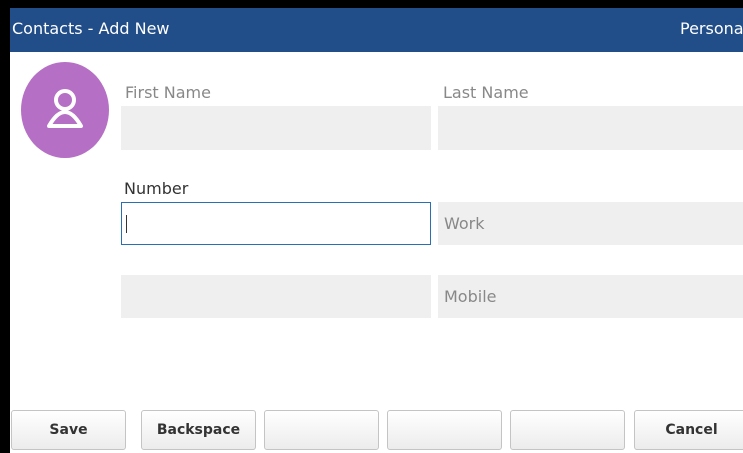  Describe the element at coordinates (688, 430) in the screenshot. I see `cancel-button: Cancel` at that location.